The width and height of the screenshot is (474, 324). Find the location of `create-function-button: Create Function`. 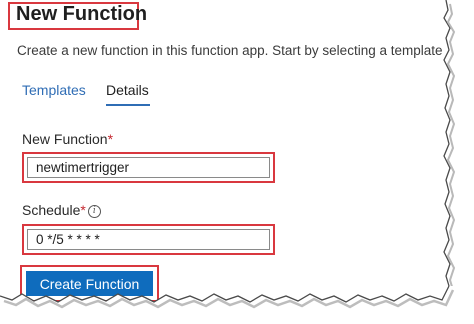

create-function-button: Create Function is located at coordinates (89, 283).